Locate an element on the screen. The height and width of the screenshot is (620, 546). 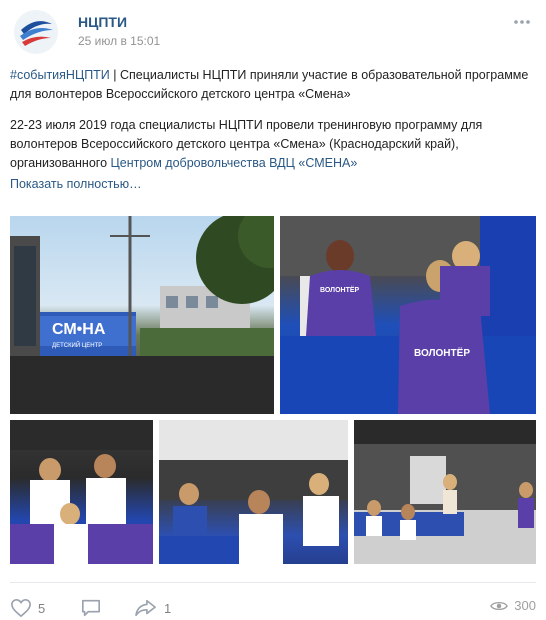
community-avatar is located at coordinates (36, 32).